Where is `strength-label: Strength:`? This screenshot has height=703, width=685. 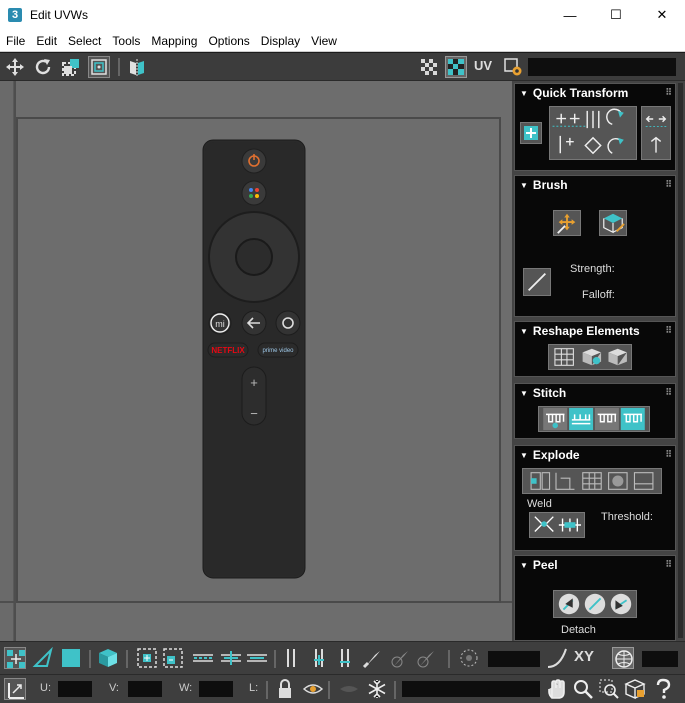 strength-label: Strength: is located at coordinates (592, 269).